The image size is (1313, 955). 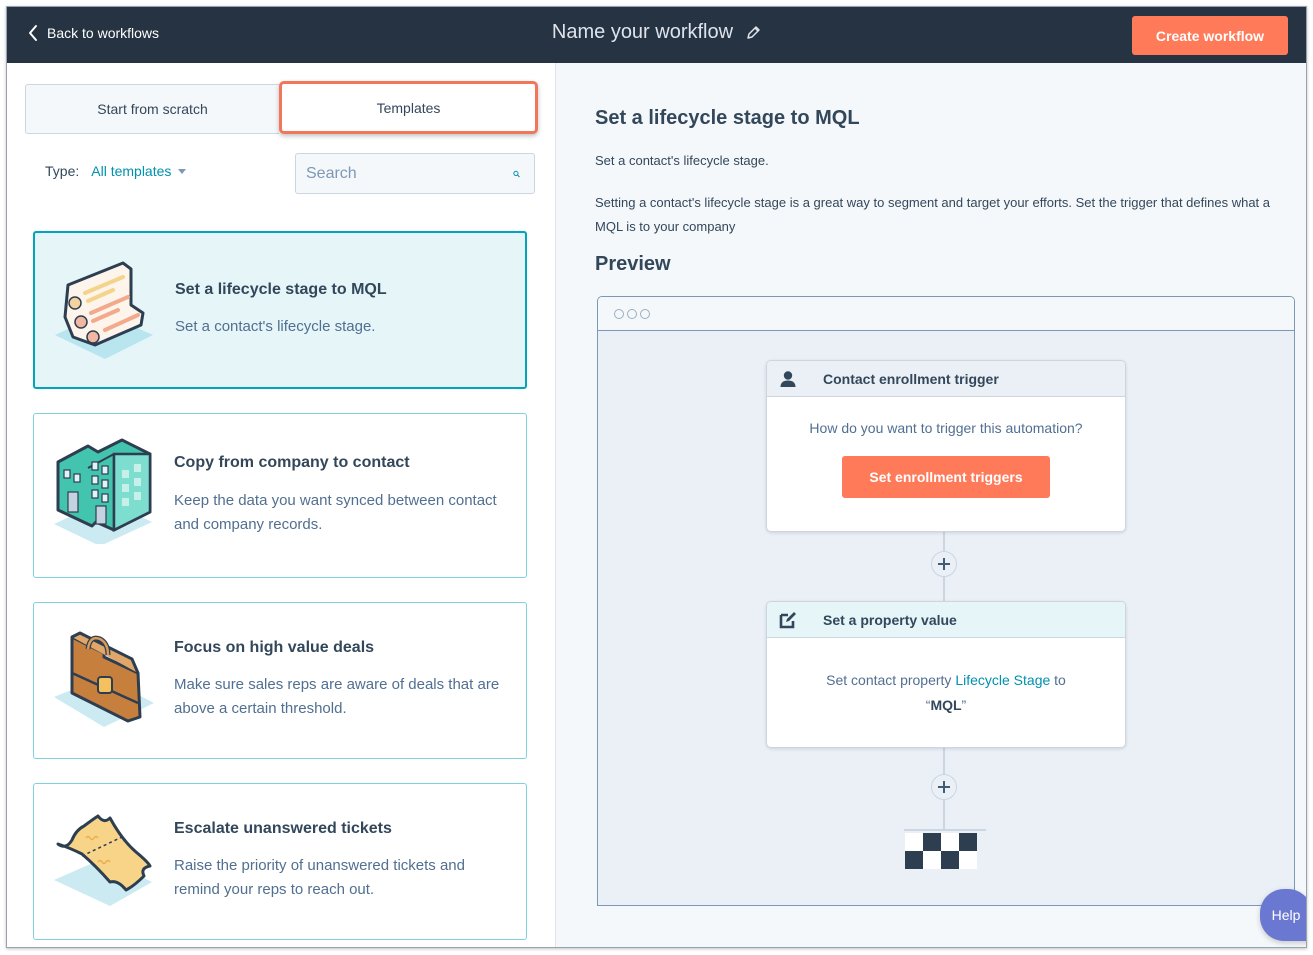 What do you see at coordinates (104, 310) in the screenshot?
I see `contact-cards-illustration-icon` at bounding box center [104, 310].